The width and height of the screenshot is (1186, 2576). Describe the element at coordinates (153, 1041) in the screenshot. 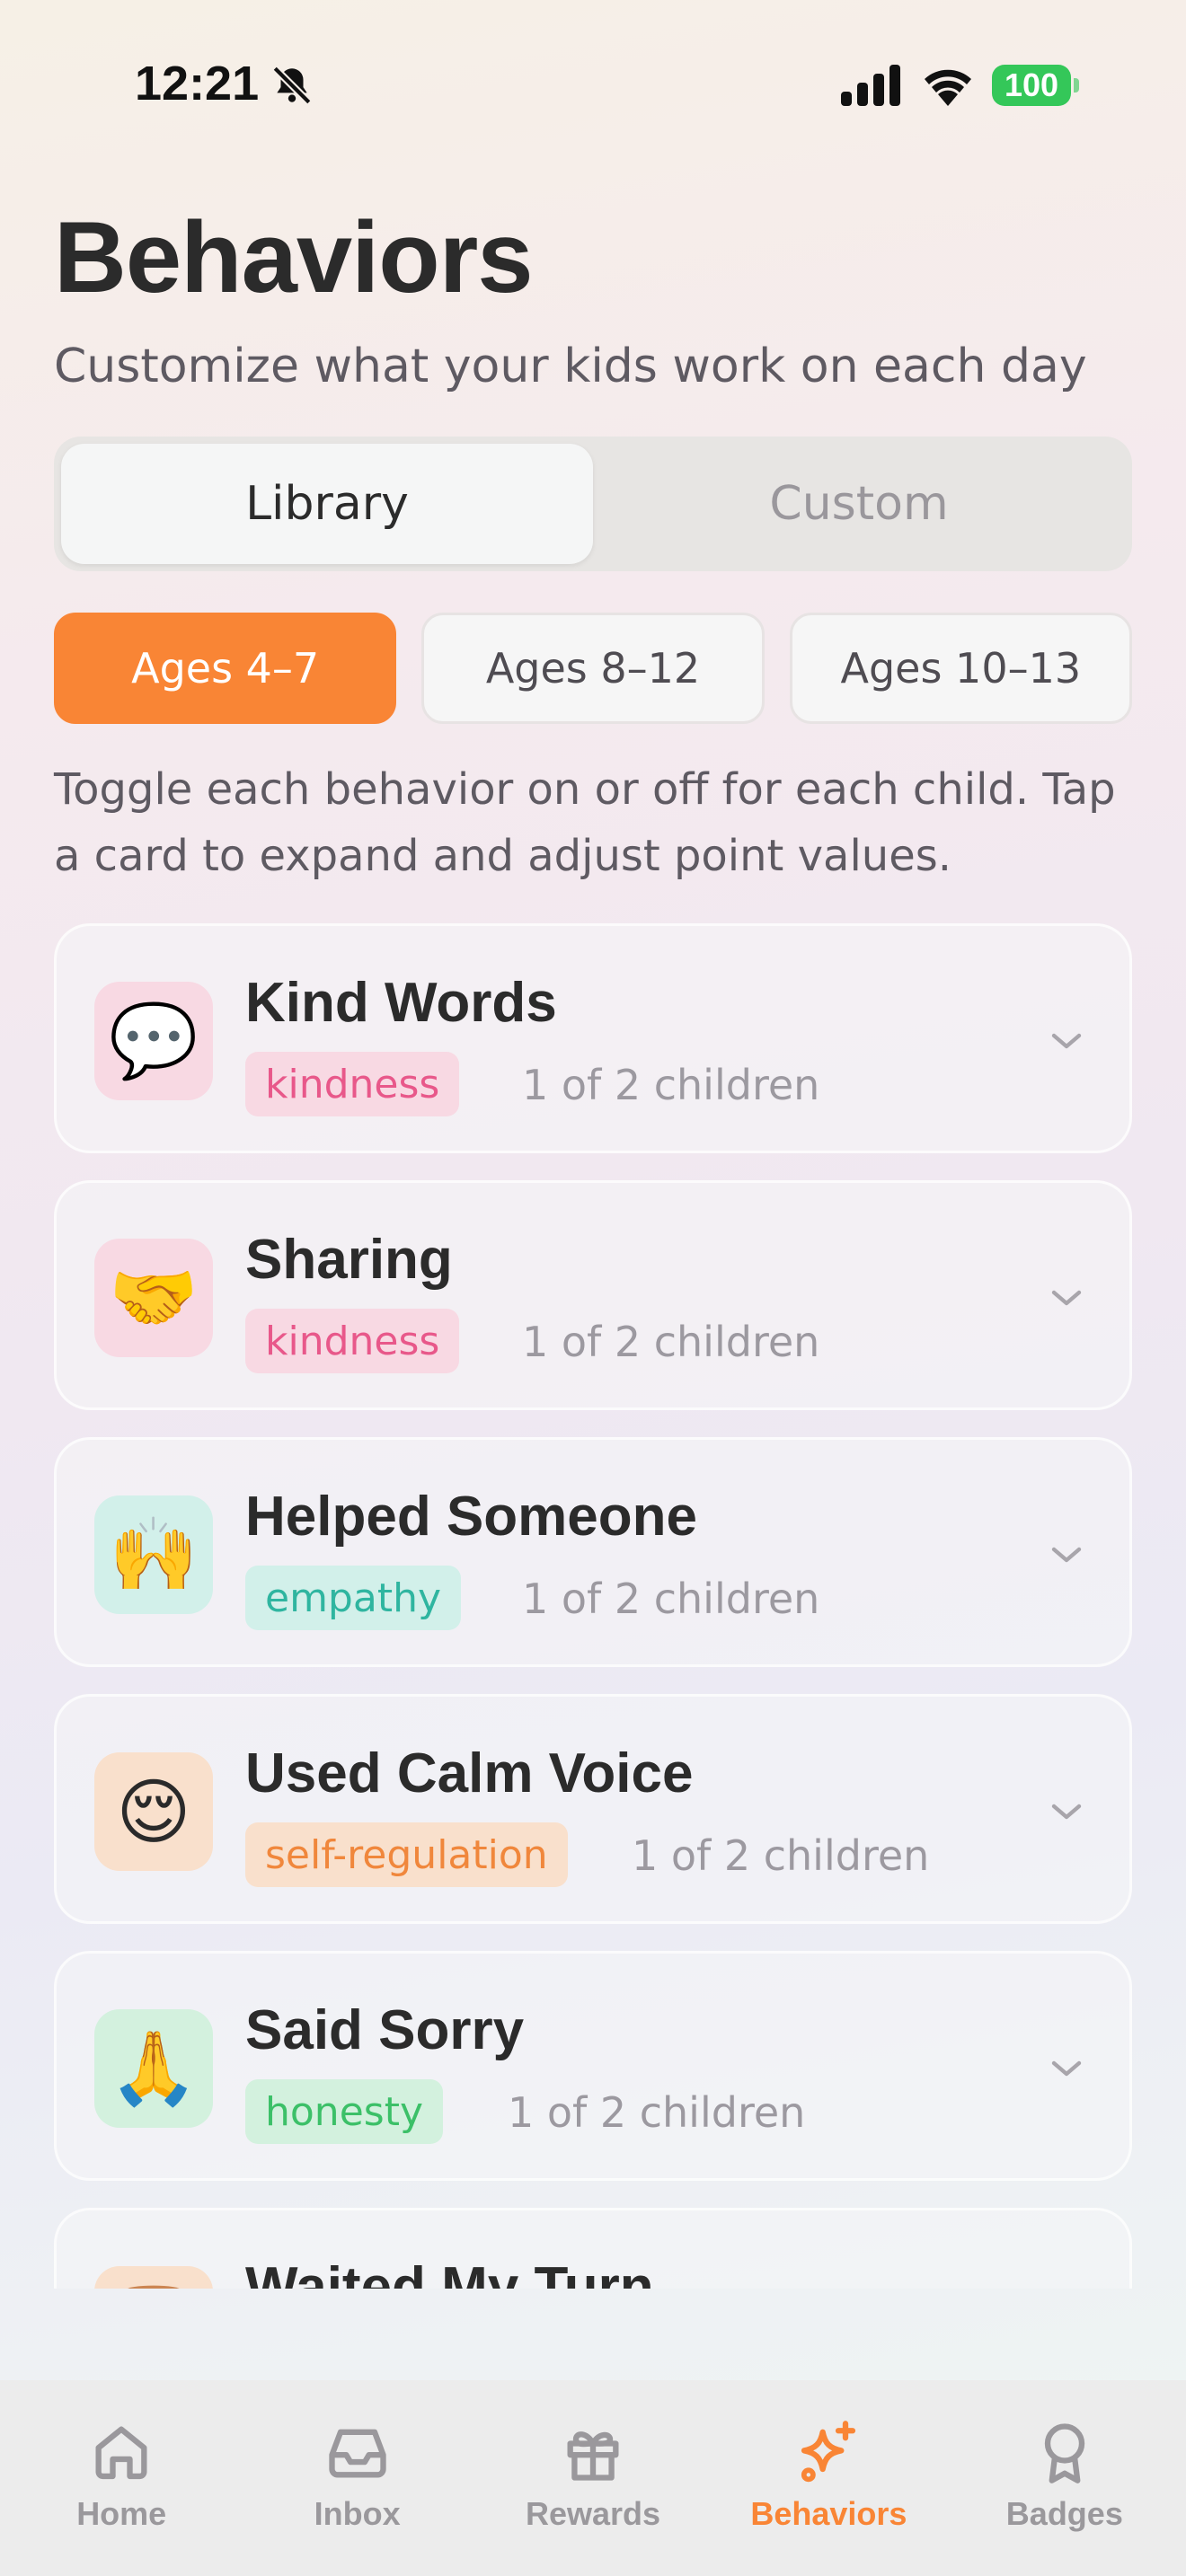

I see `speech-bubble-icon: 💬` at that location.